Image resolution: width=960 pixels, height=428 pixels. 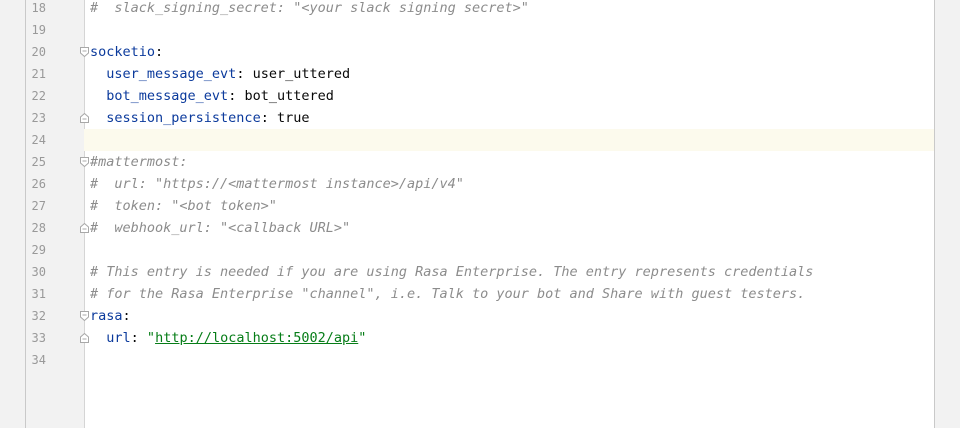 I want to click on code-line: 25 #mattermost:, so click(x=480, y=162).